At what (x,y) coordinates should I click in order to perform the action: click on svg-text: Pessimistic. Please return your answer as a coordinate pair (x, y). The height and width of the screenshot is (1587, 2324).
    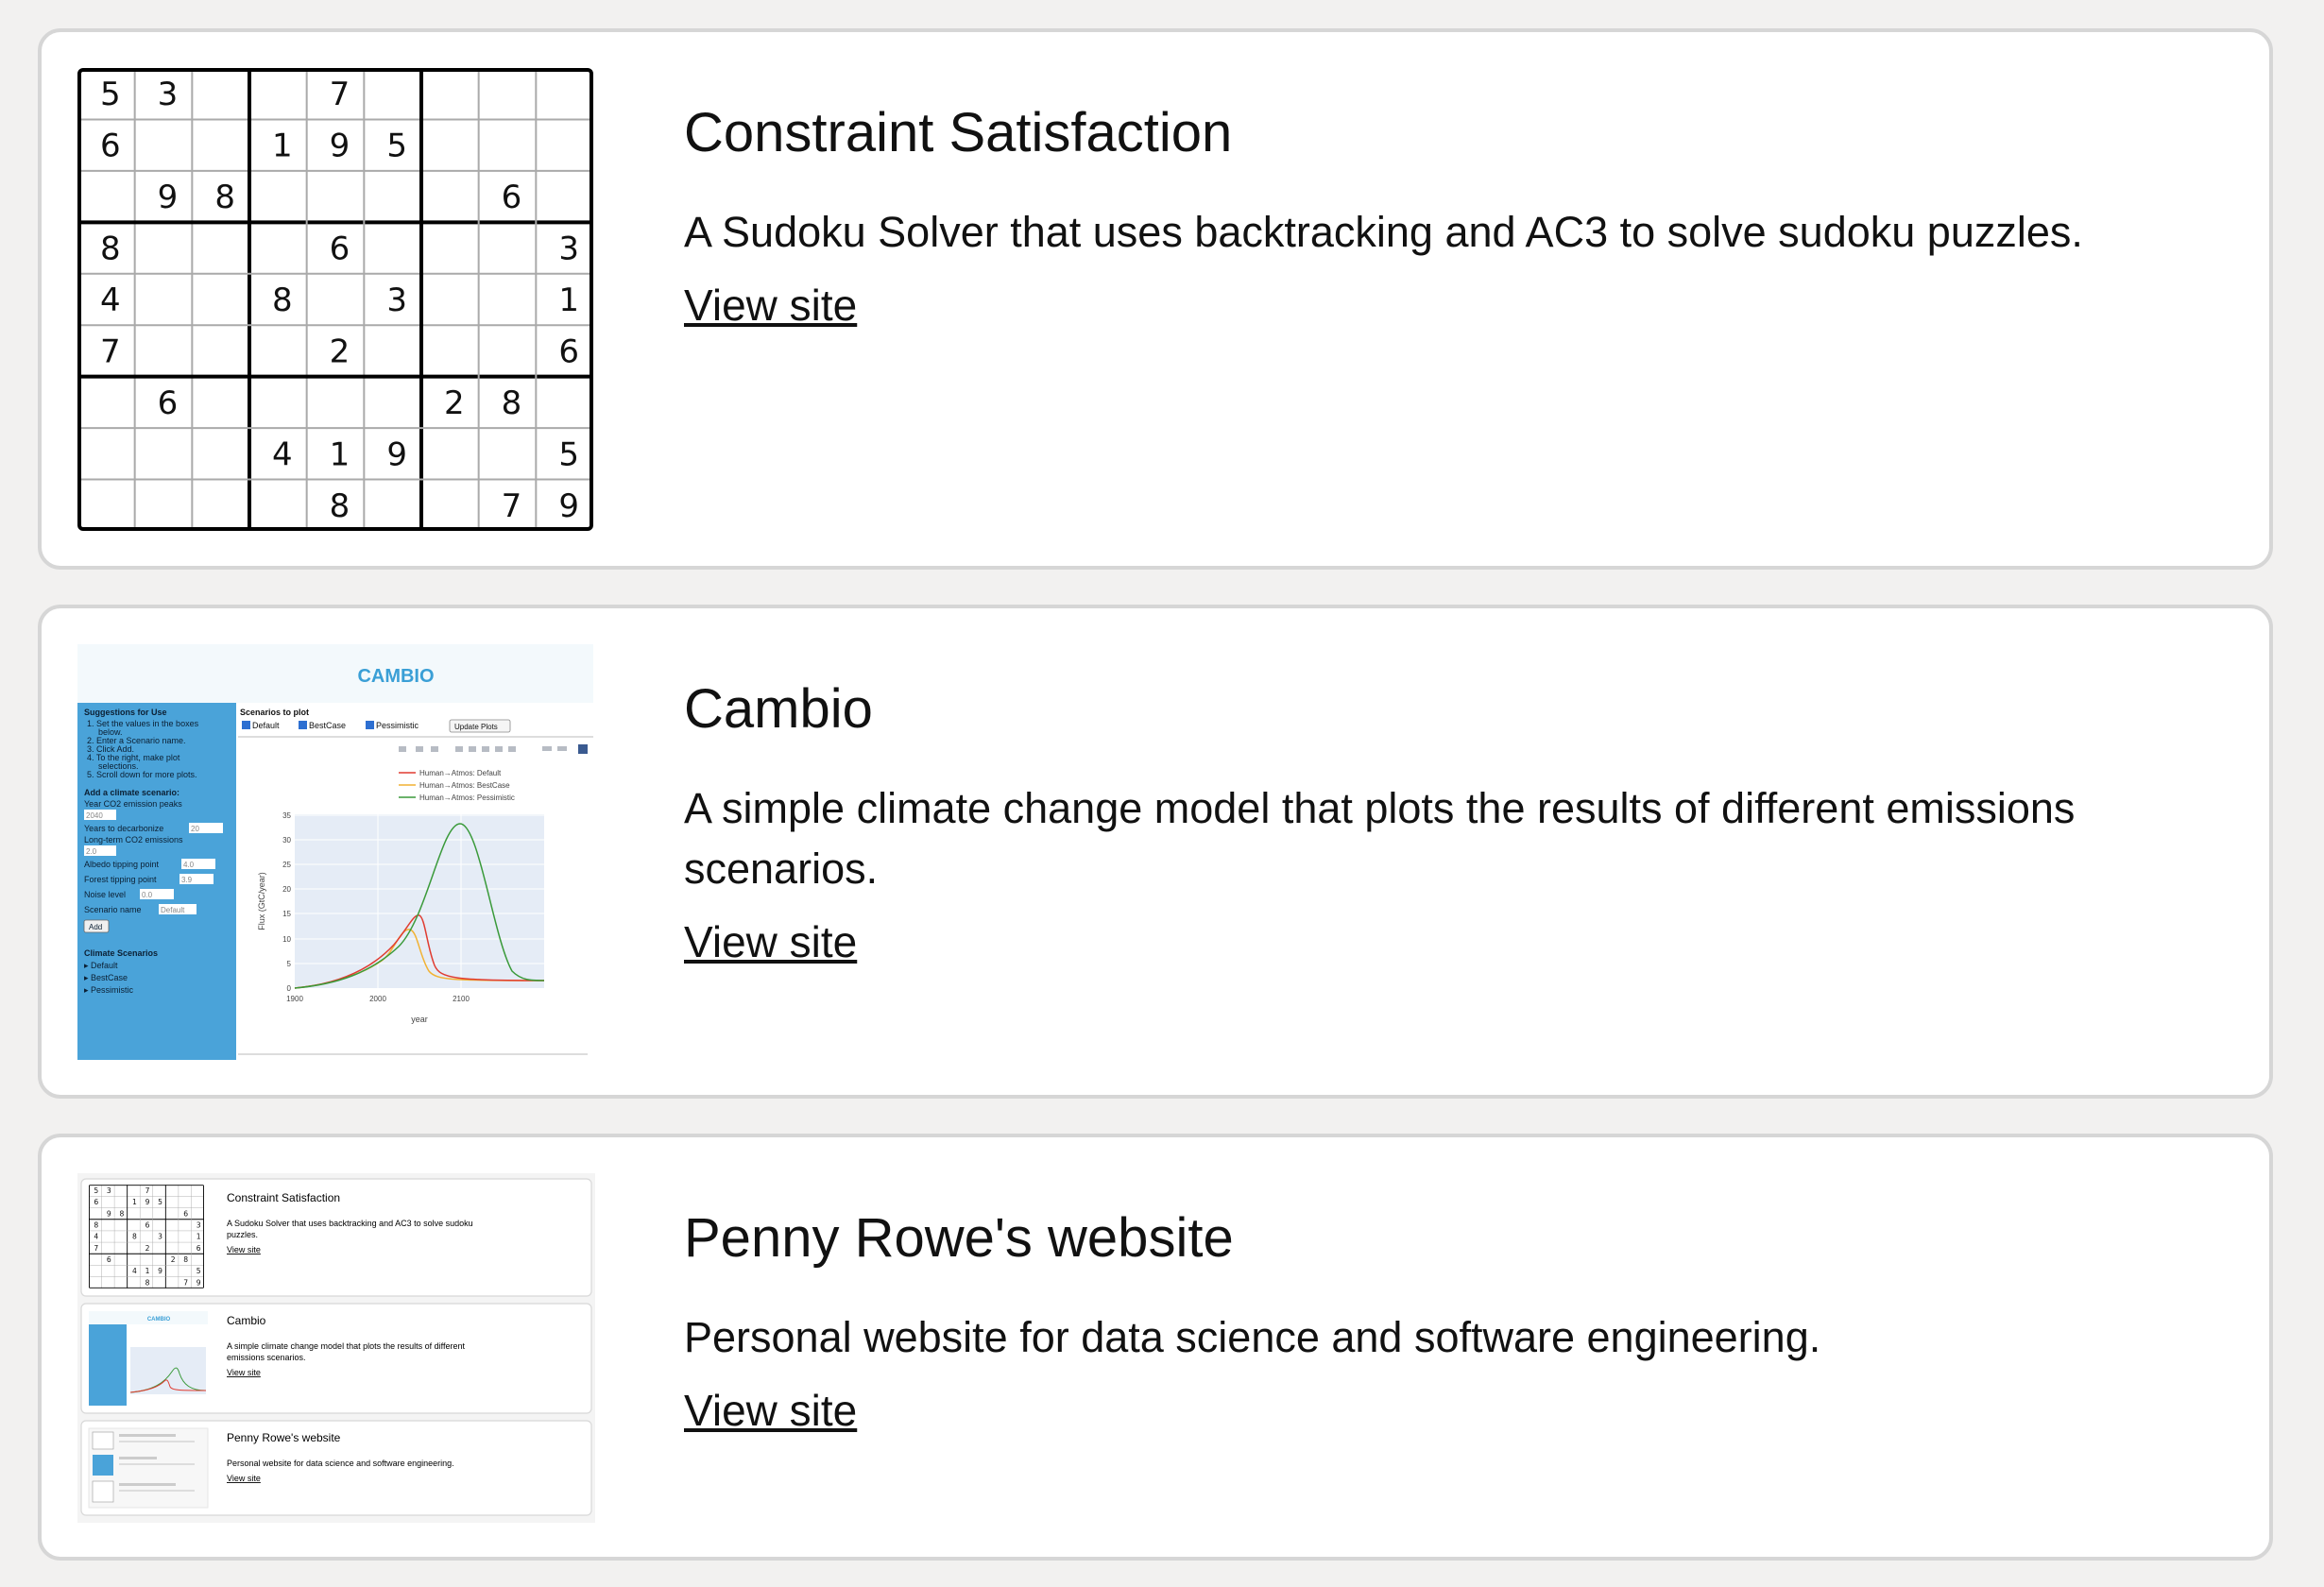
    Looking at the image, I should click on (397, 725).